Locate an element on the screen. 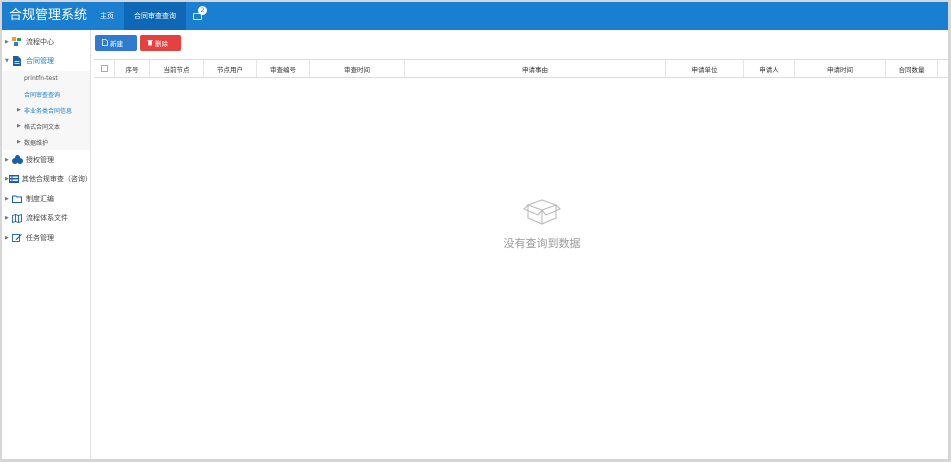 This screenshot has height=462, width=951. col-applicant: 申请人 is located at coordinates (769, 68).